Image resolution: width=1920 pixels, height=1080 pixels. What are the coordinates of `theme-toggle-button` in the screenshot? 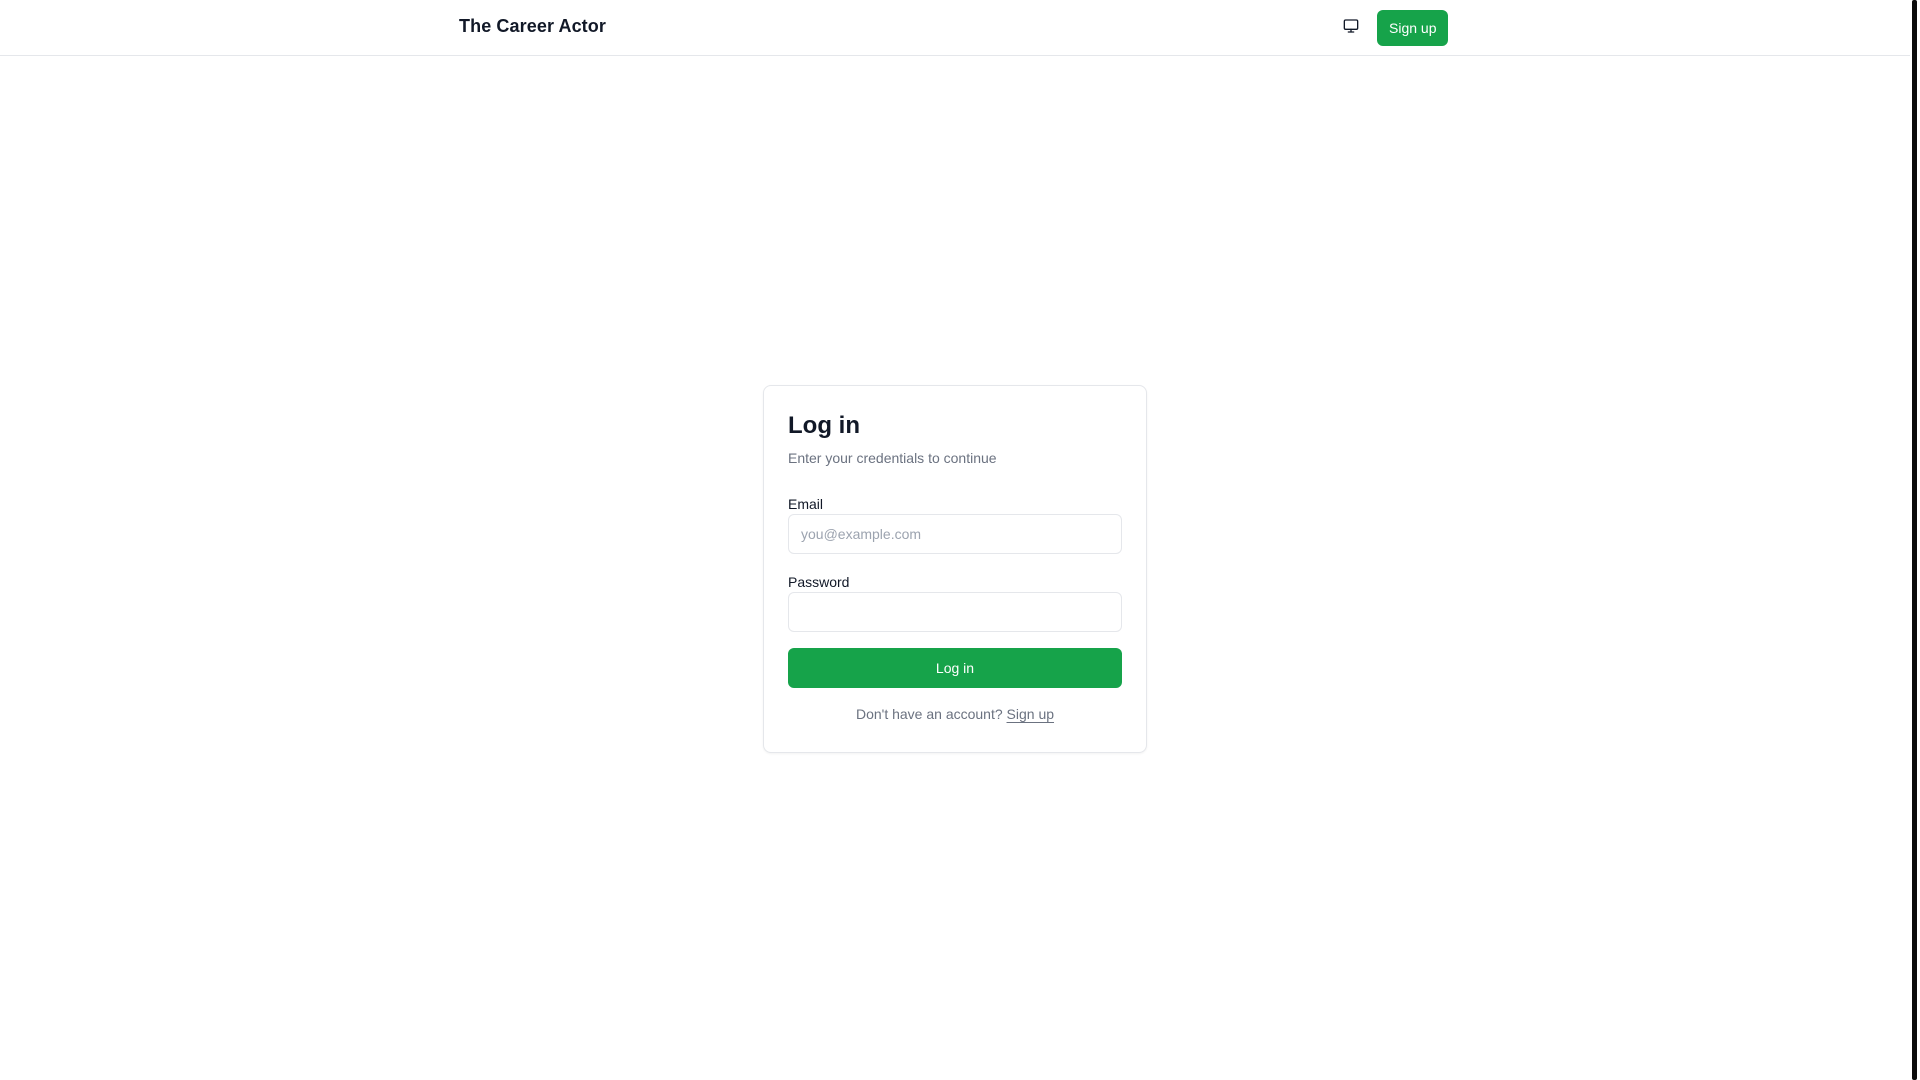 It's located at (1351, 28).